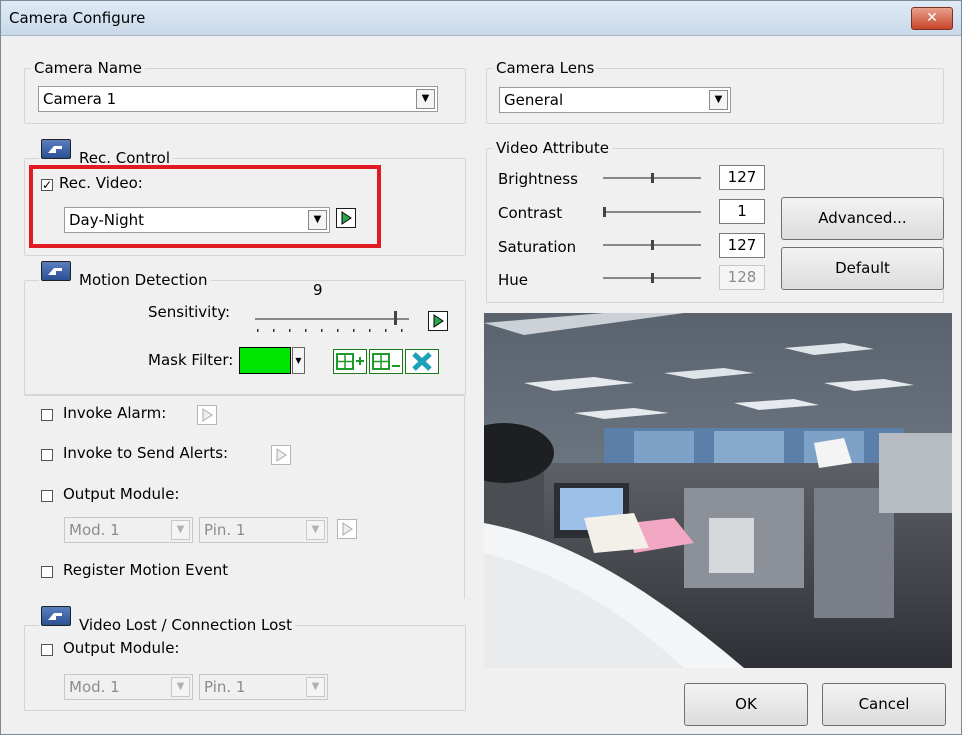 This screenshot has width=962, height=735. I want to click on camera-lens-legend: Camera Lens, so click(545, 68).